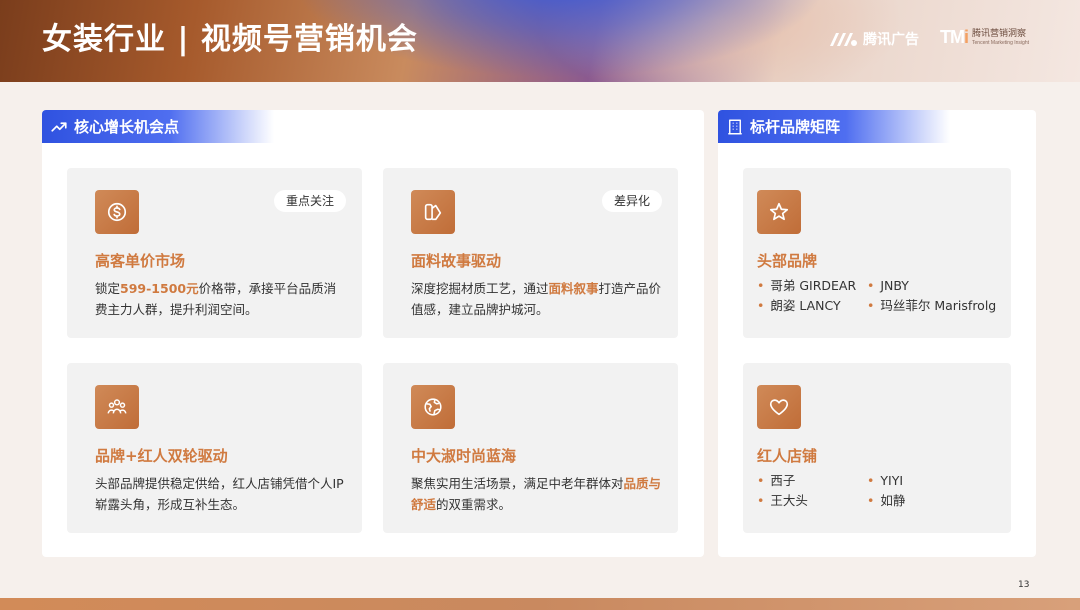  I want to click on heart-icon, so click(779, 407).